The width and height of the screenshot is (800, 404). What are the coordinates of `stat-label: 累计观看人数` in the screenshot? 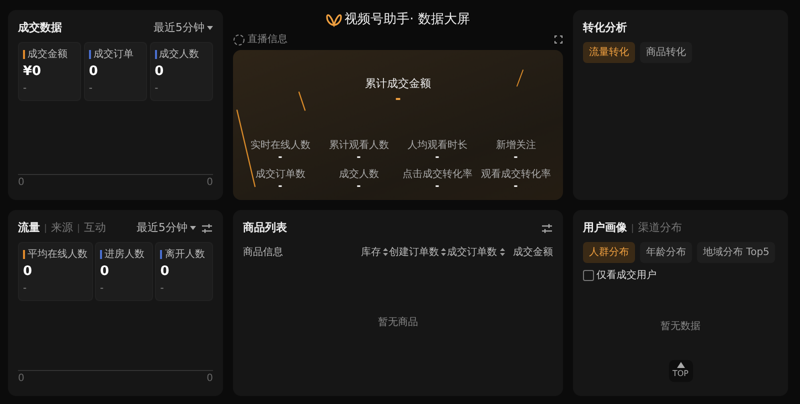 It's located at (359, 145).